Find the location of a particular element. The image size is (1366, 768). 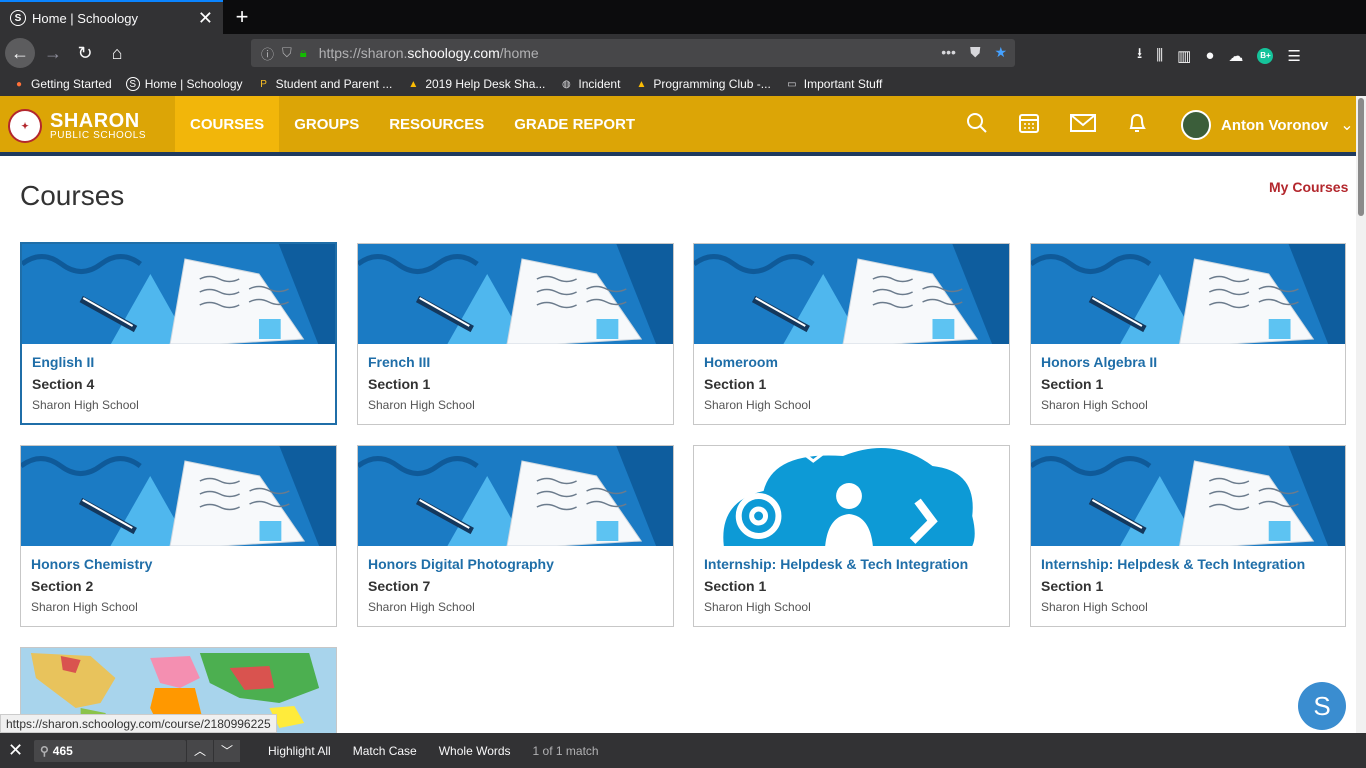

shield-icon: ⛉ is located at coordinates (287, 53).